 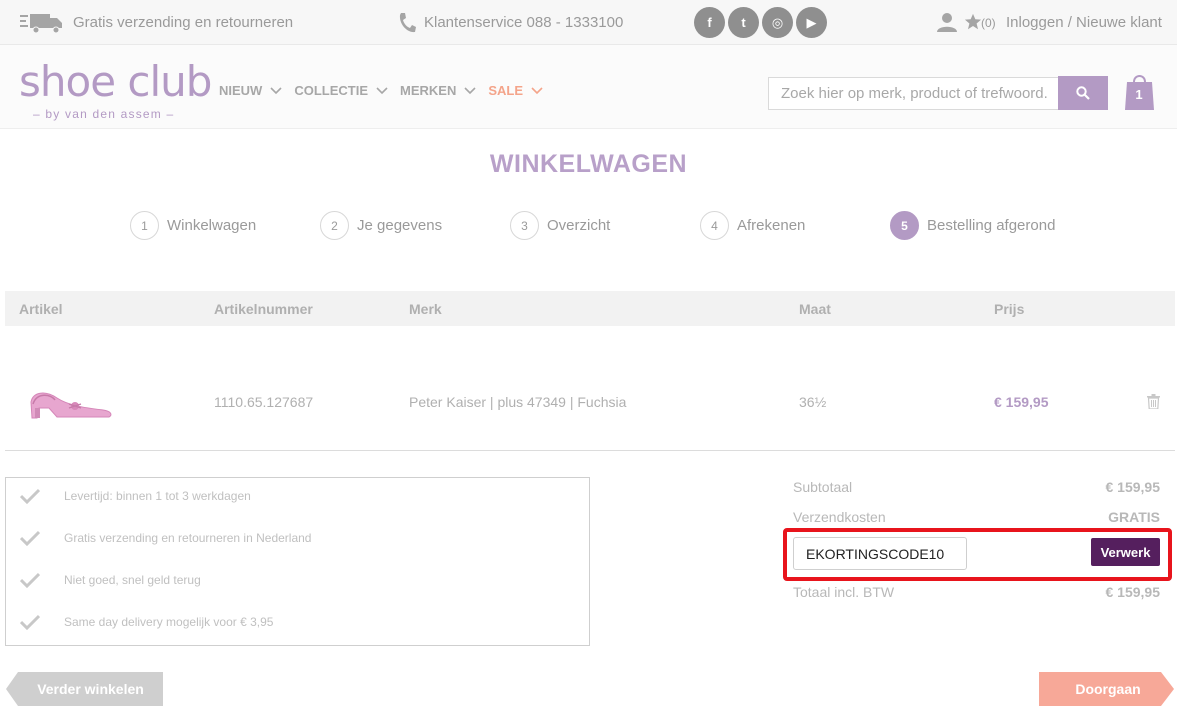 What do you see at coordinates (777, 22) in the screenshot?
I see `instagram-icon: ◎` at bounding box center [777, 22].